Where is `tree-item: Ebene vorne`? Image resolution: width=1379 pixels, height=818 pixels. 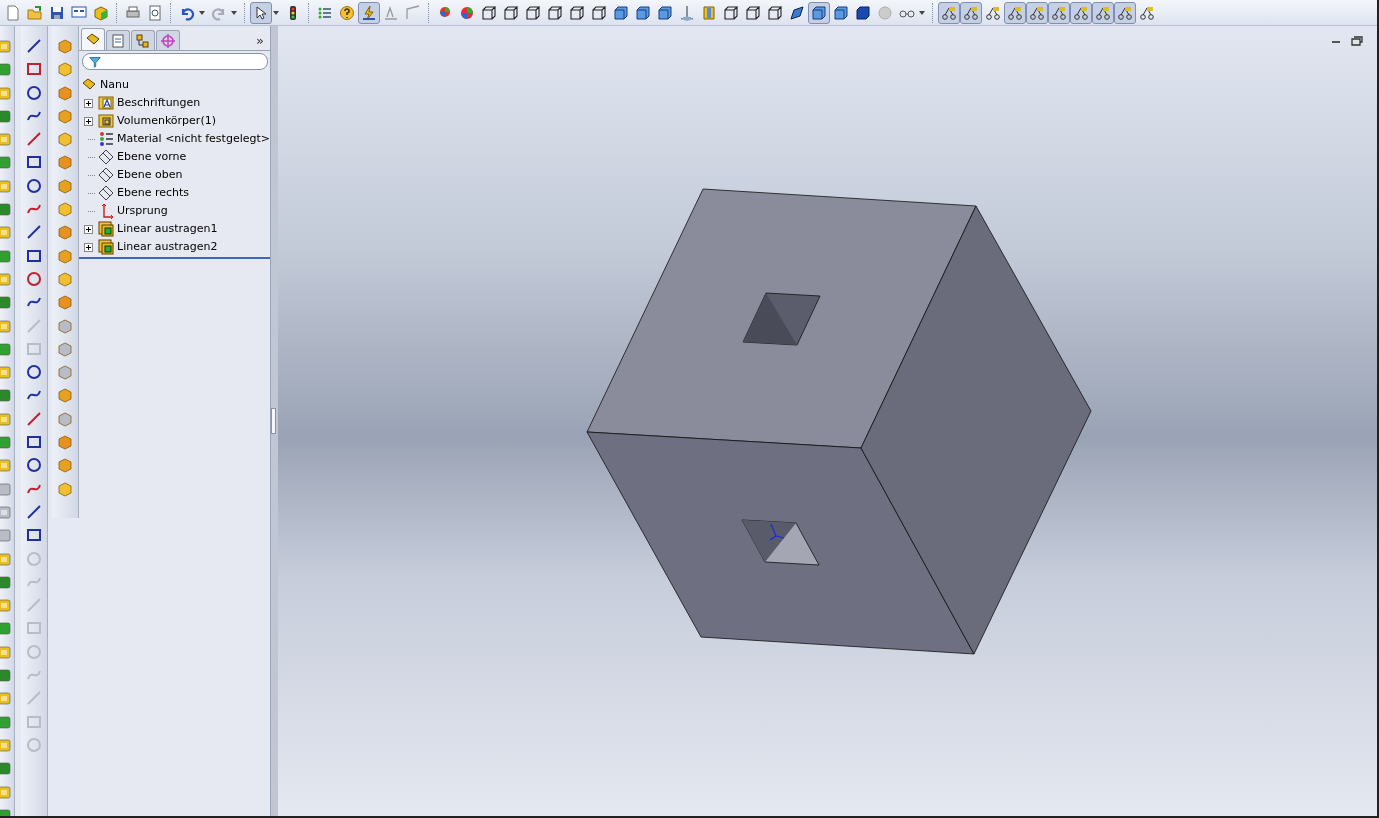 tree-item: Ebene vorne is located at coordinates (152, 157).